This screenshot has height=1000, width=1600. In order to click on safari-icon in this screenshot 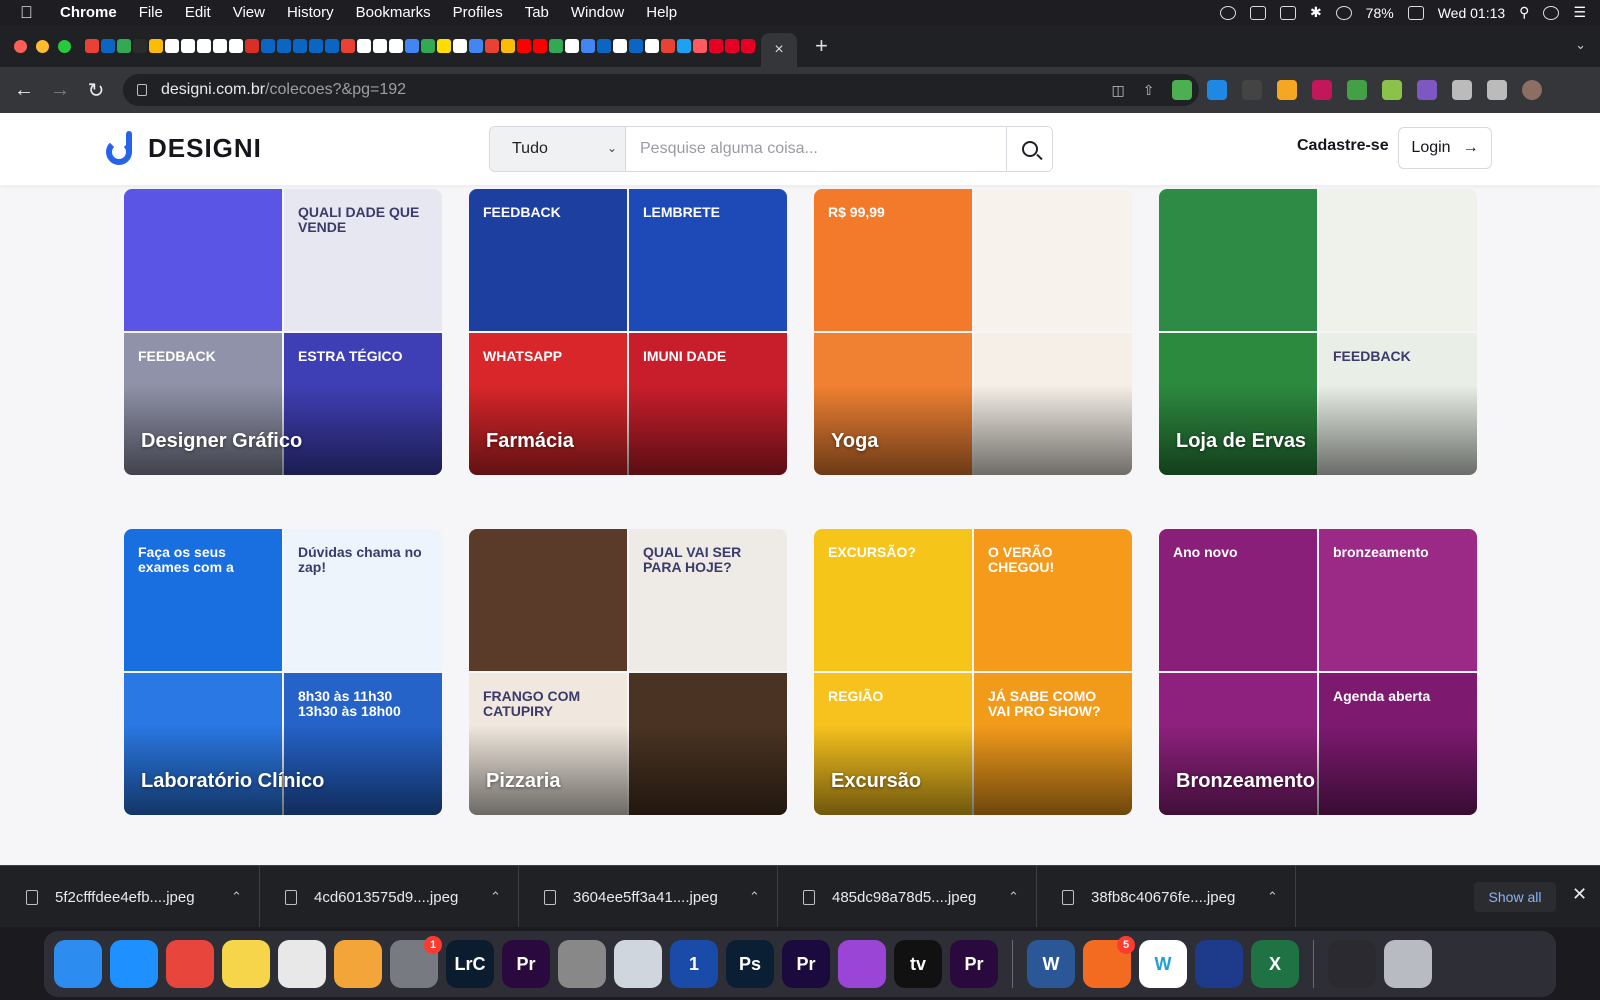, I will do `click(134, 964)`.